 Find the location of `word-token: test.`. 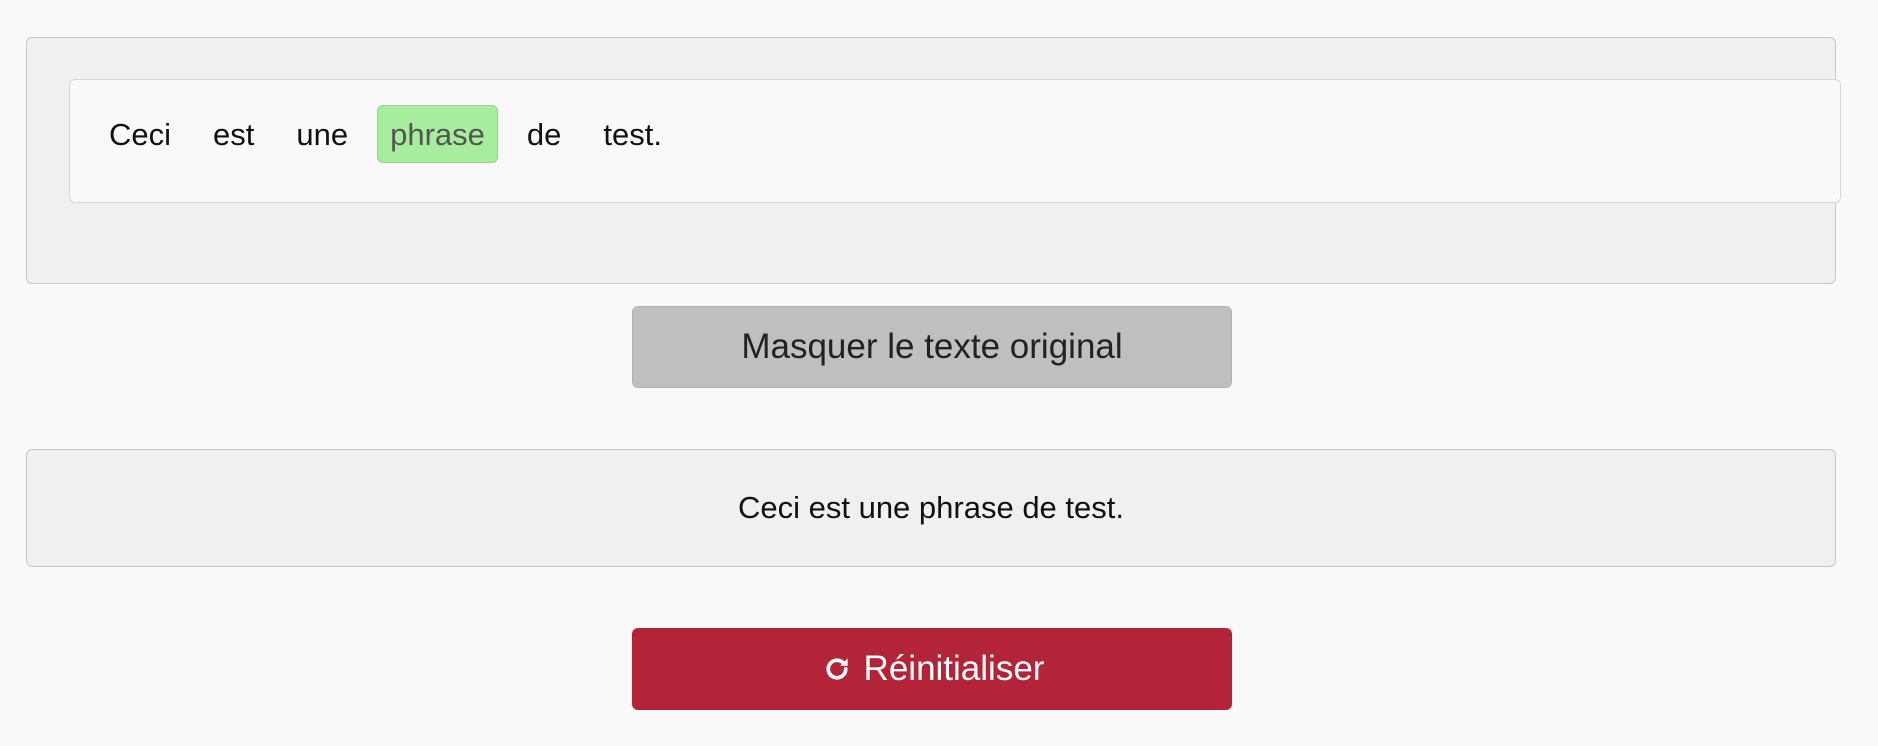

word-token: test. is located at coordinates (632, 134).